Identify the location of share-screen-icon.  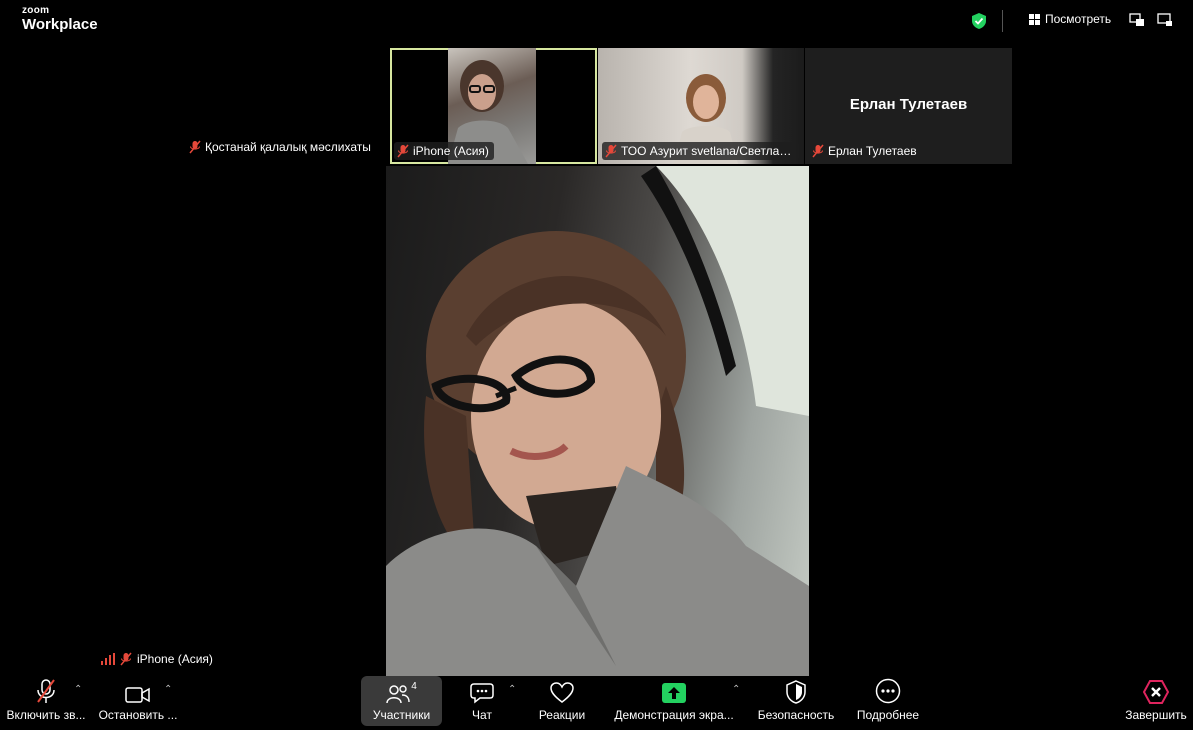
(674, 693).